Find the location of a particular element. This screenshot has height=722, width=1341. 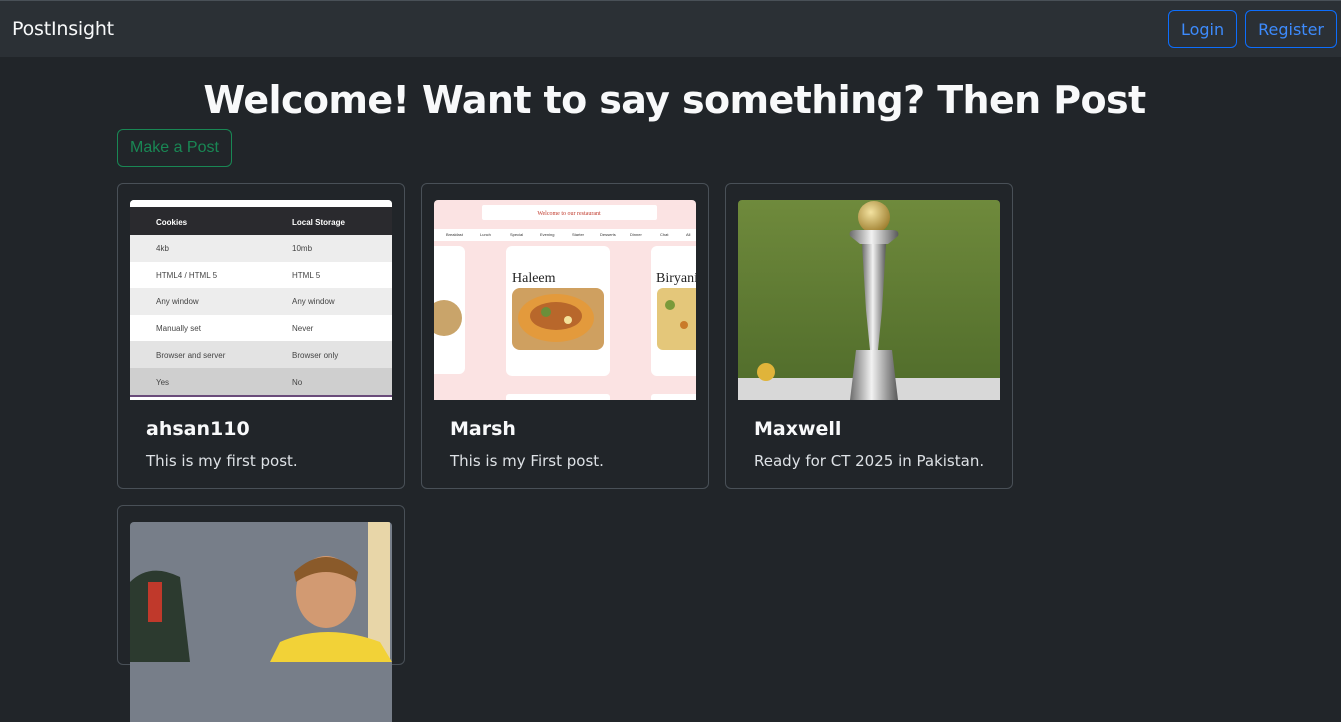

post-card is located at coordinates (261, 613).